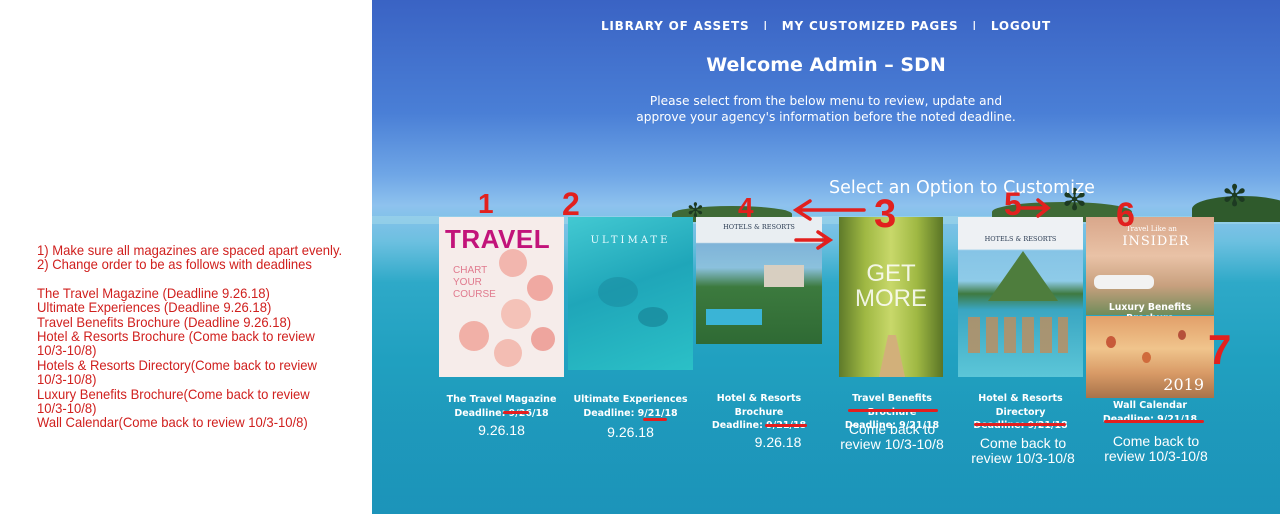 The image size is (1280, 514). What do you see at coordinates (154, 308) in the screenshot?
I see `note-item: Ultimate Experiences (Deadline 9.26.18)` at bounding box center [154, 308].